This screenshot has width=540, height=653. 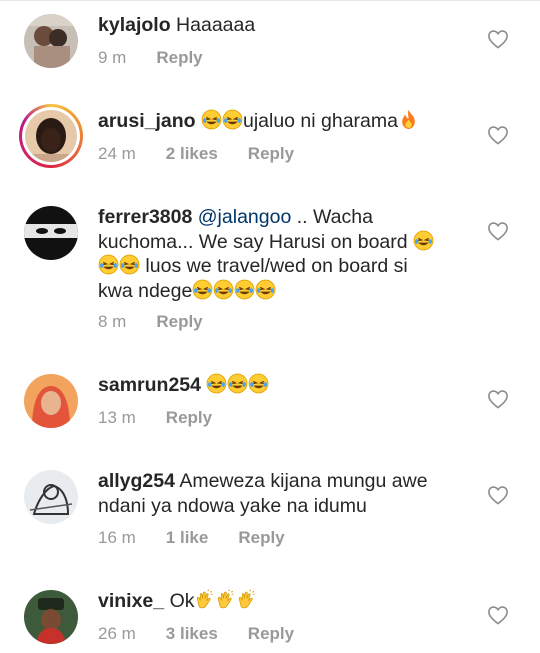 What do you see at coordinates (145, 217) in the screenshot?
I see `comment-username: ferrer3808` at bounding box center [145, 217].